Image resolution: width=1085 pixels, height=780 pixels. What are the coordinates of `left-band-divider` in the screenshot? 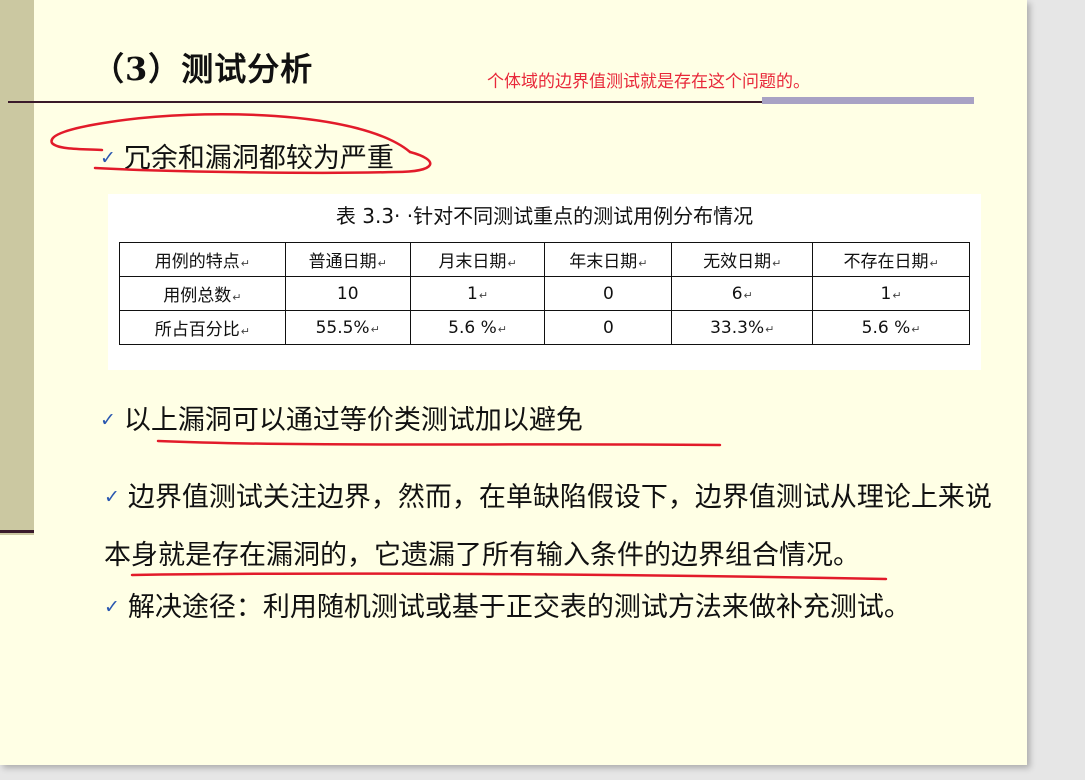 It's located at (17, 531).